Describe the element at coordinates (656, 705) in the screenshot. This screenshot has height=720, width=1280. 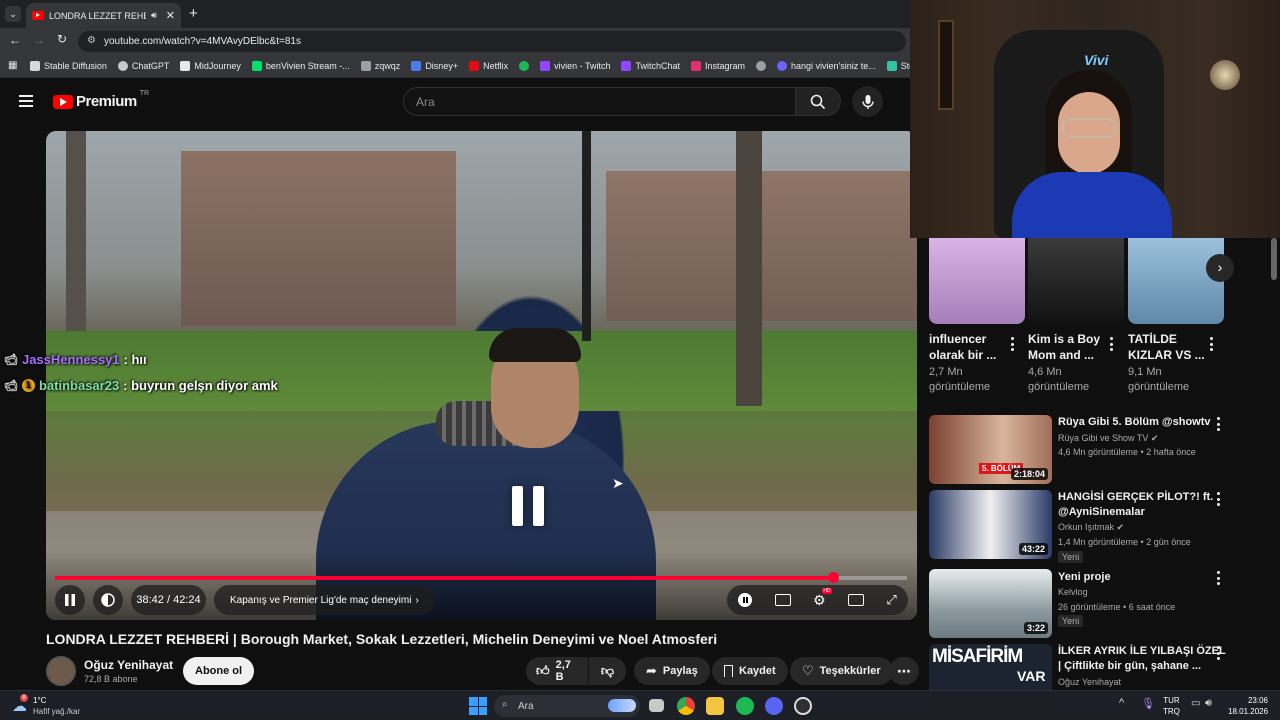
I see `task-view-icon` at that location.